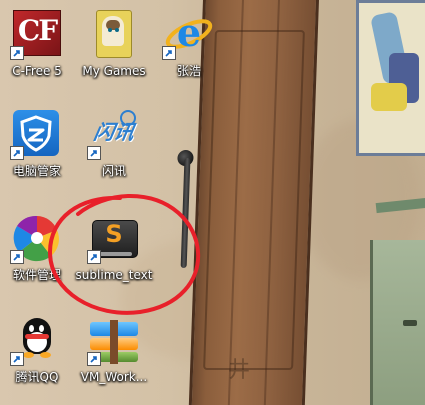  Describe the element at coordinates (37, 360) in the screenshot. I see `desktop-icon-qq: 腾讯QQ` at that location.